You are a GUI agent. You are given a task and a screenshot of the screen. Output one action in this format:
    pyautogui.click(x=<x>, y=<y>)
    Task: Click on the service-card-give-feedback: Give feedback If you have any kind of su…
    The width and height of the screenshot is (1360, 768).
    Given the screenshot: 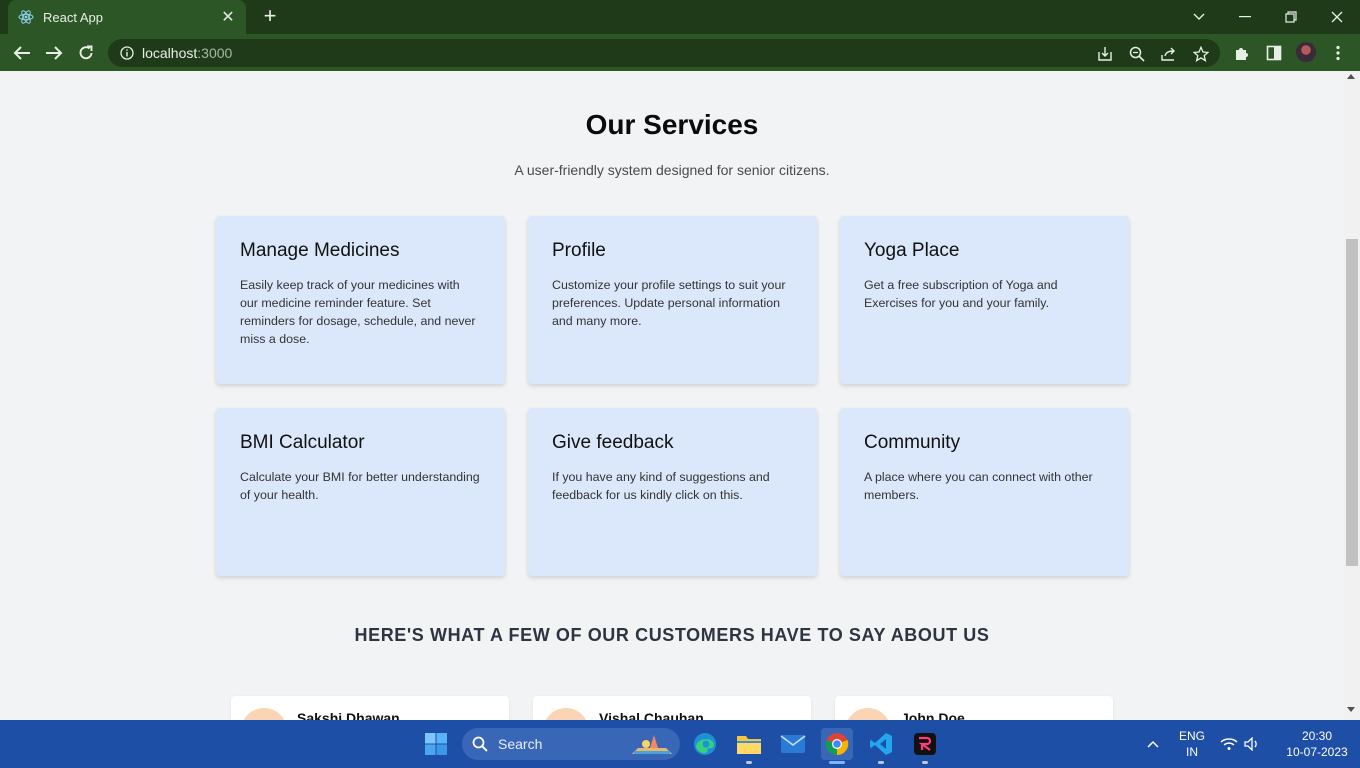 What is the action you would take?
    pyautogui.click(x=672, y=492)
    